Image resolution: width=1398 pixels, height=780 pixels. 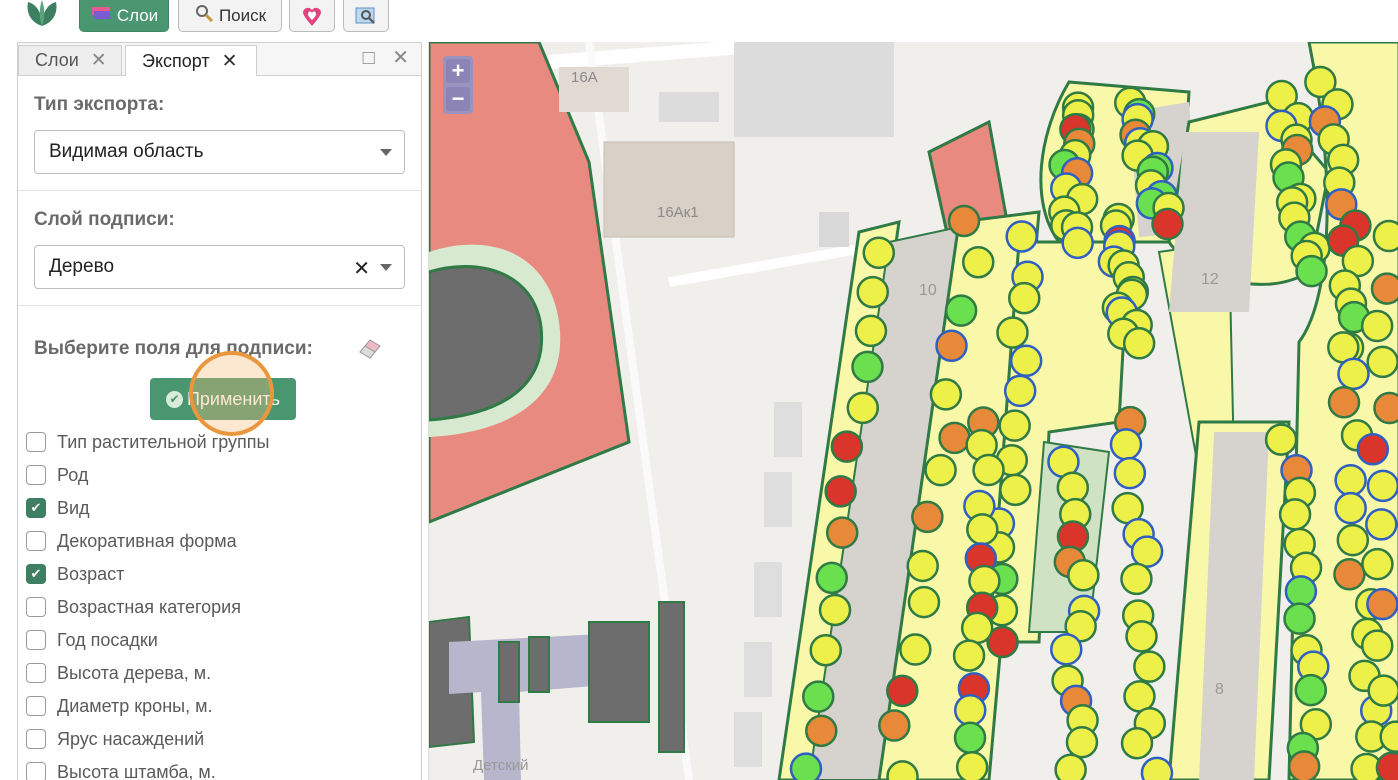 I want to click on close-tab-layers-icon: ✕, so click(x=99, y=60).